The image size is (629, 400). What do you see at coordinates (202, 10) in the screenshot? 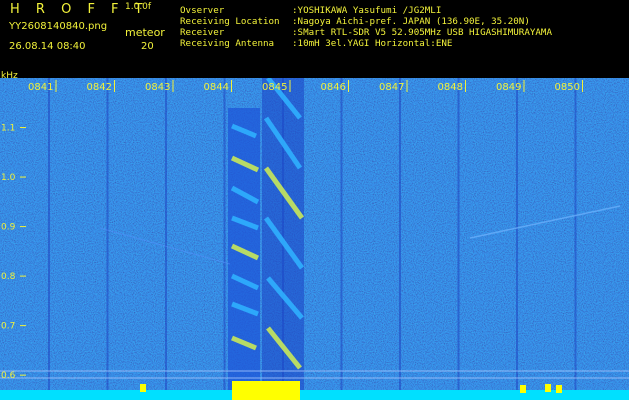
I see `info-key: Ovserver` at bounding box center [202, 10].